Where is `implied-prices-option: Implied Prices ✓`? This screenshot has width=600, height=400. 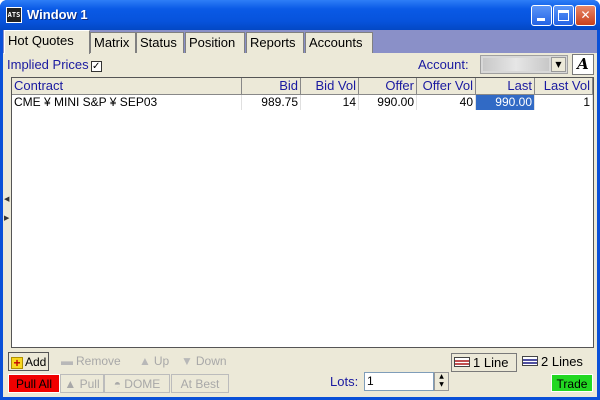 implied-prices-option: Implied Prices ✓ is located at coordinates (54, 64).